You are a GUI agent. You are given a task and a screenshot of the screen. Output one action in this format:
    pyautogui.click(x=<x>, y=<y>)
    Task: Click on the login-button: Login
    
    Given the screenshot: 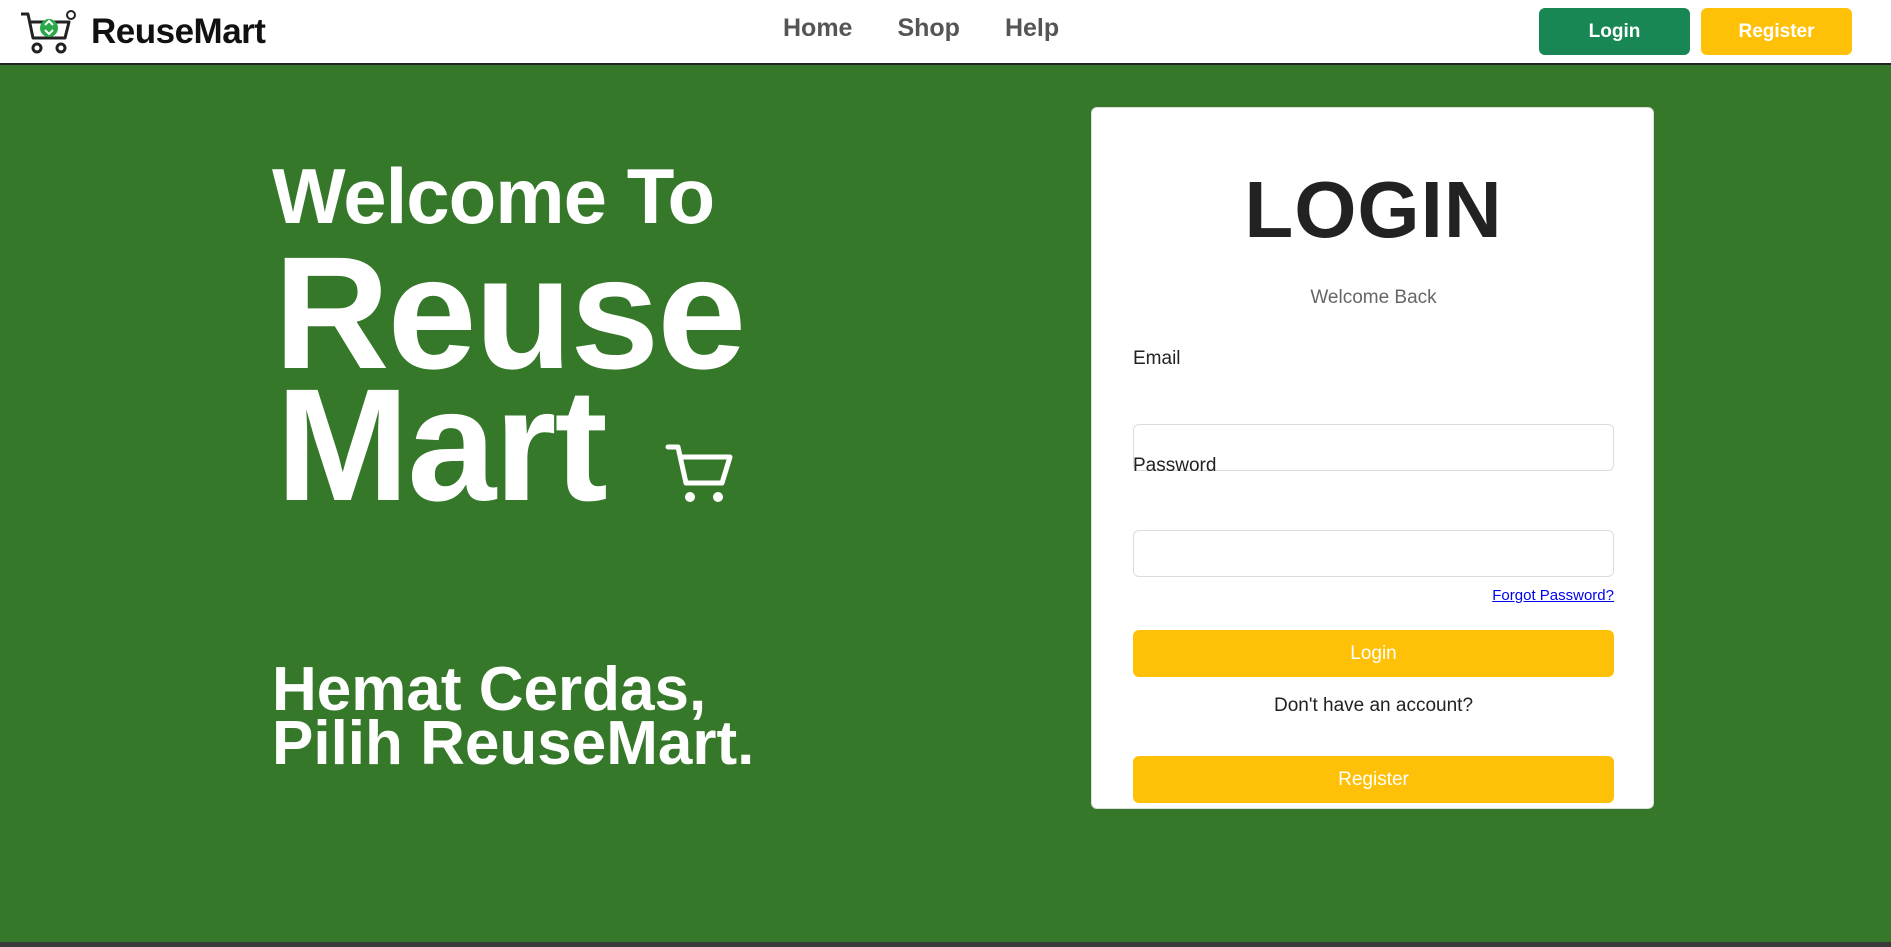 What is the action you would take?
    pyautogui.click(x=1373, y=653)
    